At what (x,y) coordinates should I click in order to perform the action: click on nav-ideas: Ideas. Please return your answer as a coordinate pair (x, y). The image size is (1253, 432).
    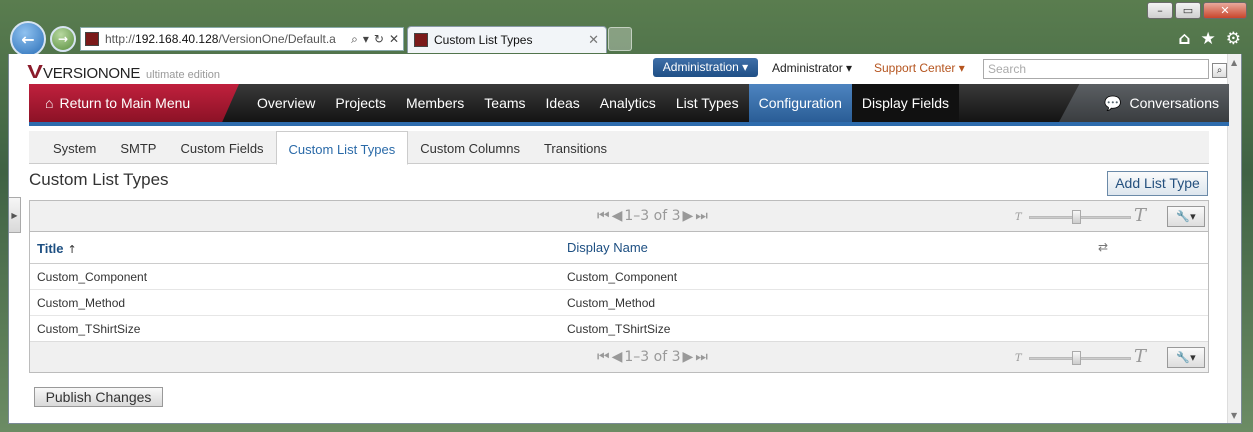
    Looking at the image, I should click on (563, 103).